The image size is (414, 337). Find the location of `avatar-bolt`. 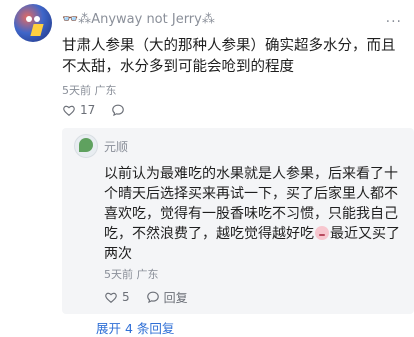

avatar-bolt is located at coordinates (37, 30).